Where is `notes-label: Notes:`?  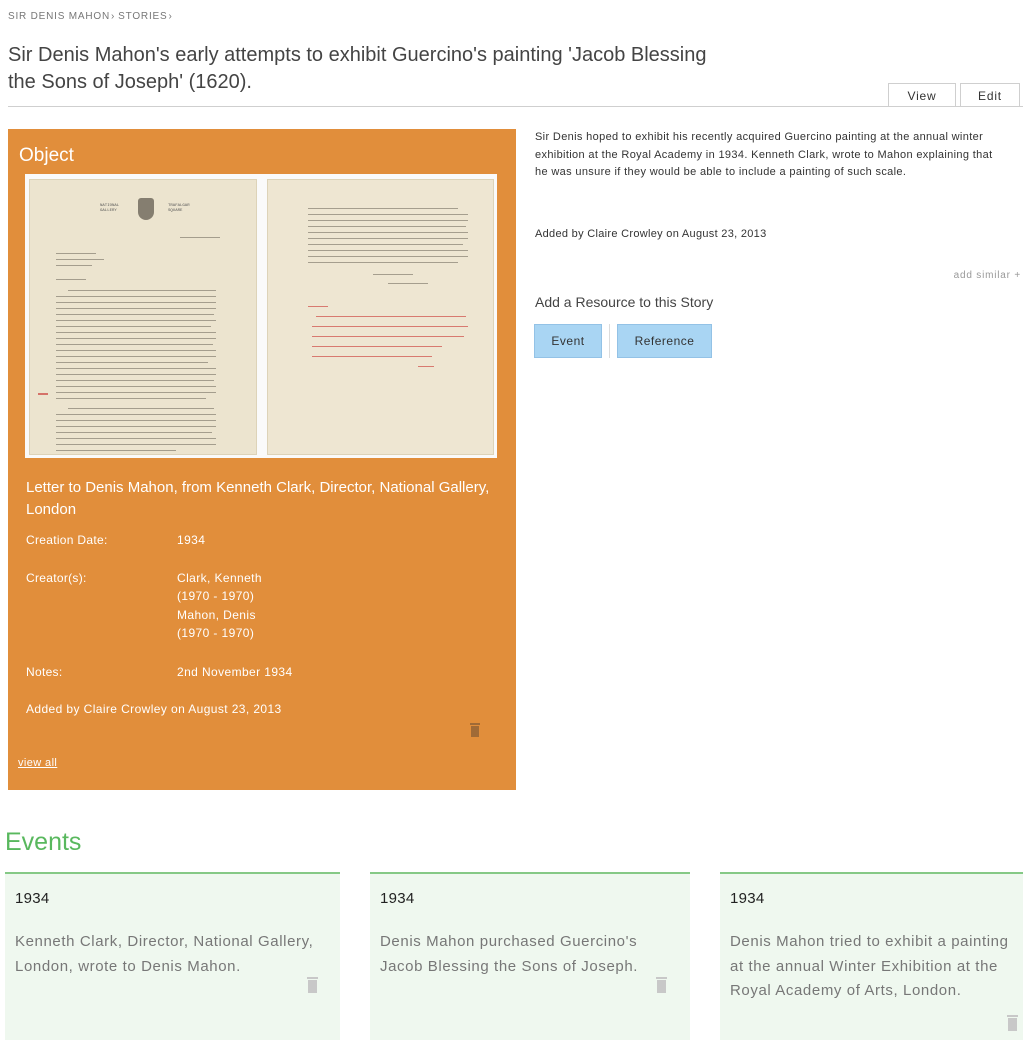
notes-label: Notes: is located at coordinates (44, 672).